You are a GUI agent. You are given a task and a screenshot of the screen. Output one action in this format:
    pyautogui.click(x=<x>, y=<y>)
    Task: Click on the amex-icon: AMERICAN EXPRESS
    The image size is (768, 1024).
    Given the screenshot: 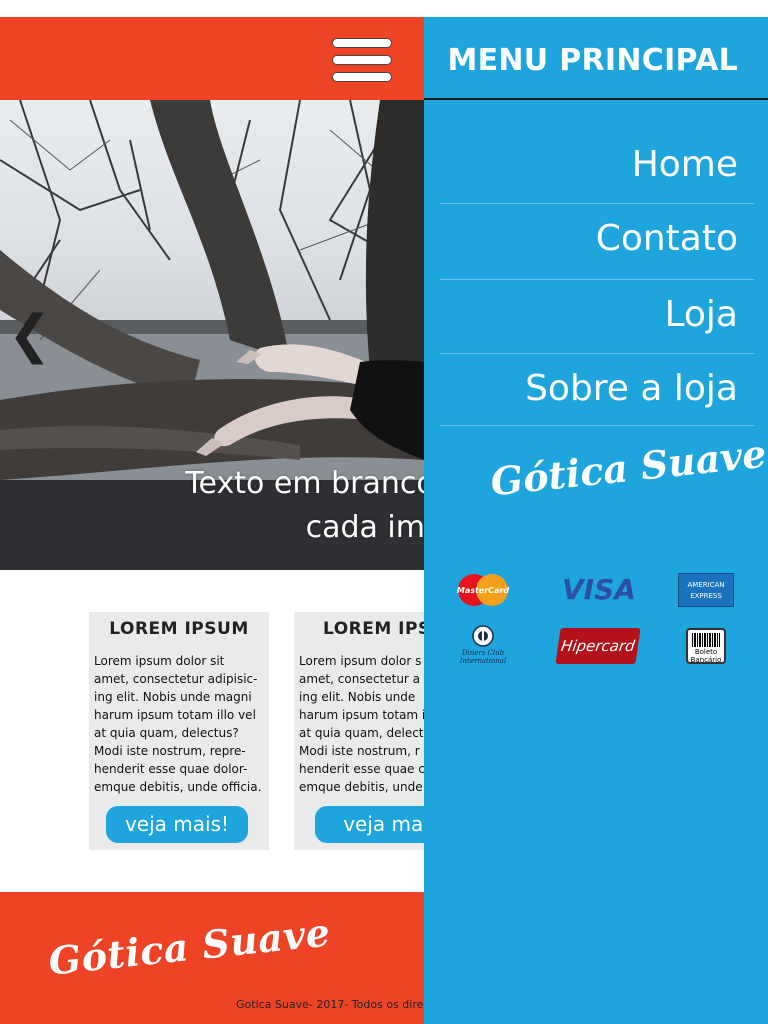 What is the action you would take?
    pyautogui.click(x=706, y=590)
    